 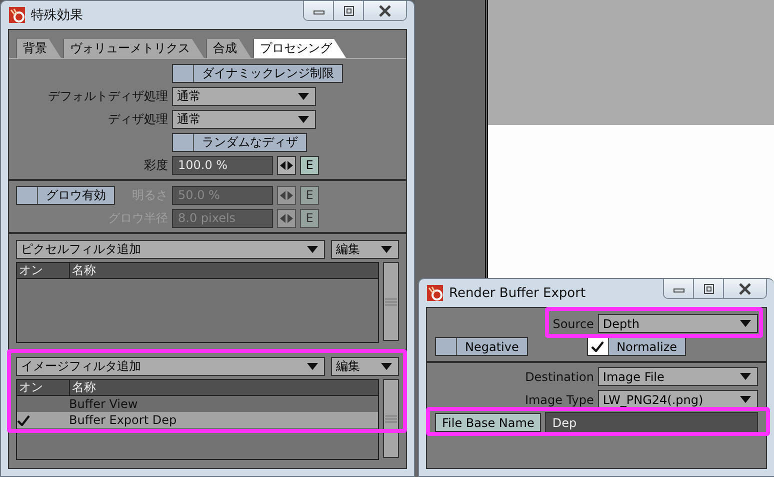 I want to click on filter-row: Buffer View, so click(x=197, y=404).